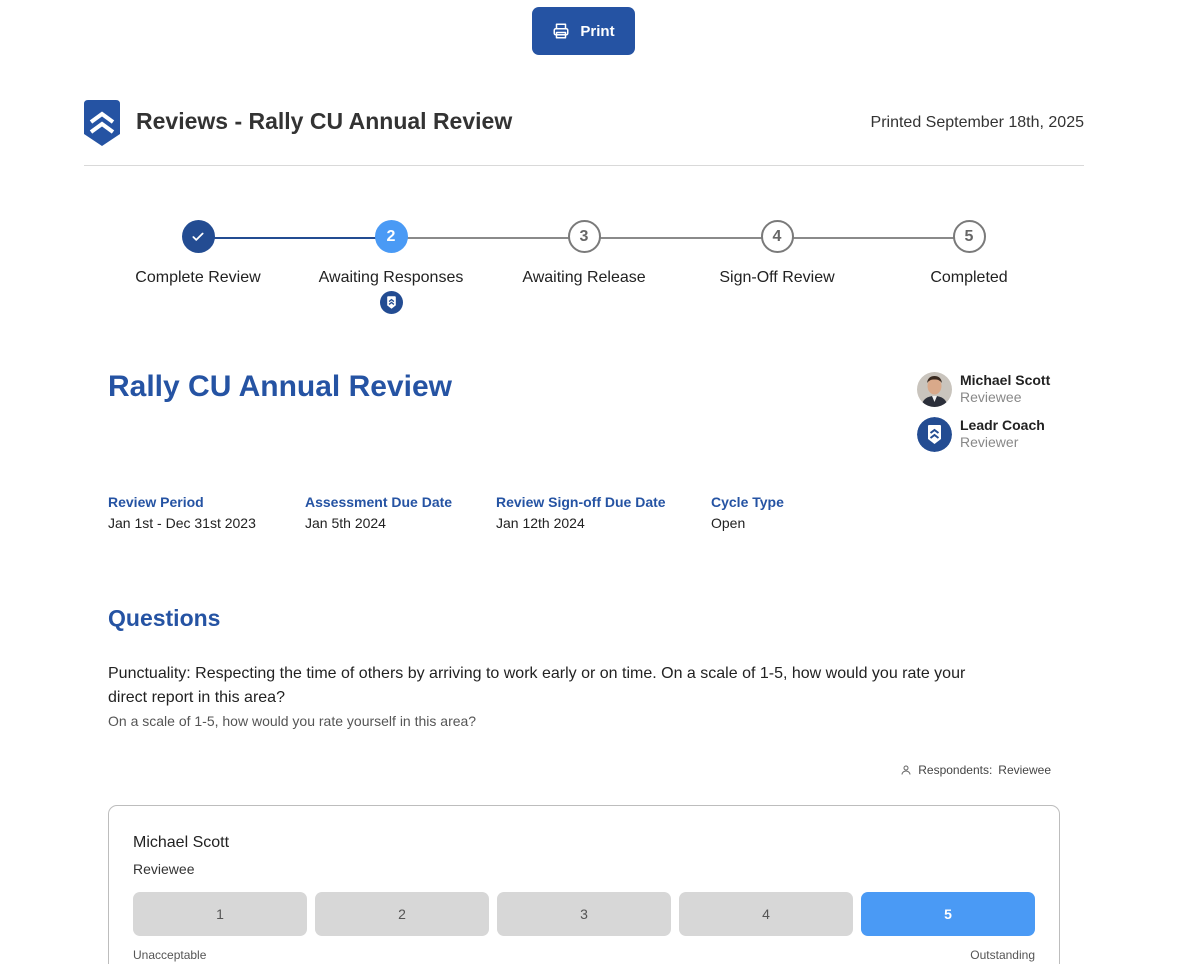 This screenshot has width=1187, height=964. What do you see at coordinates (198, 236) in the screenshot?
I see `check-icon` at bounding box center [198, 236].